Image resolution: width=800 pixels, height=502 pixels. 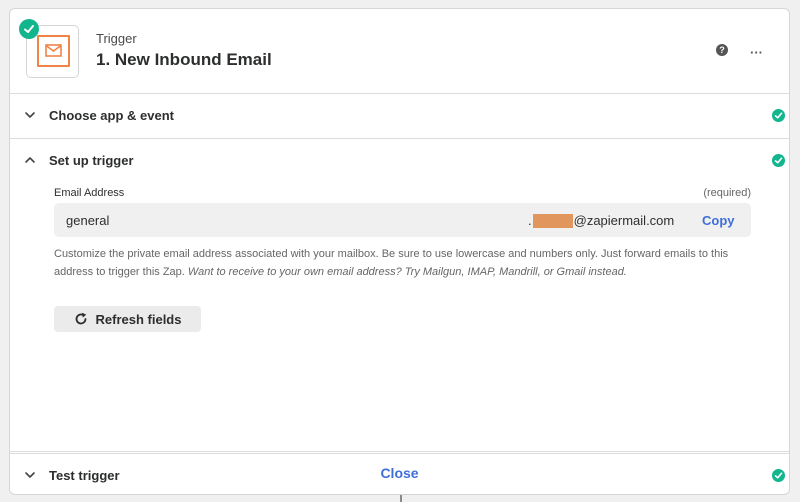 What do you see at coordinates (87, 220) in the screenshot?
I see `email-prefix-value: general` at bounding box center [87, 220].